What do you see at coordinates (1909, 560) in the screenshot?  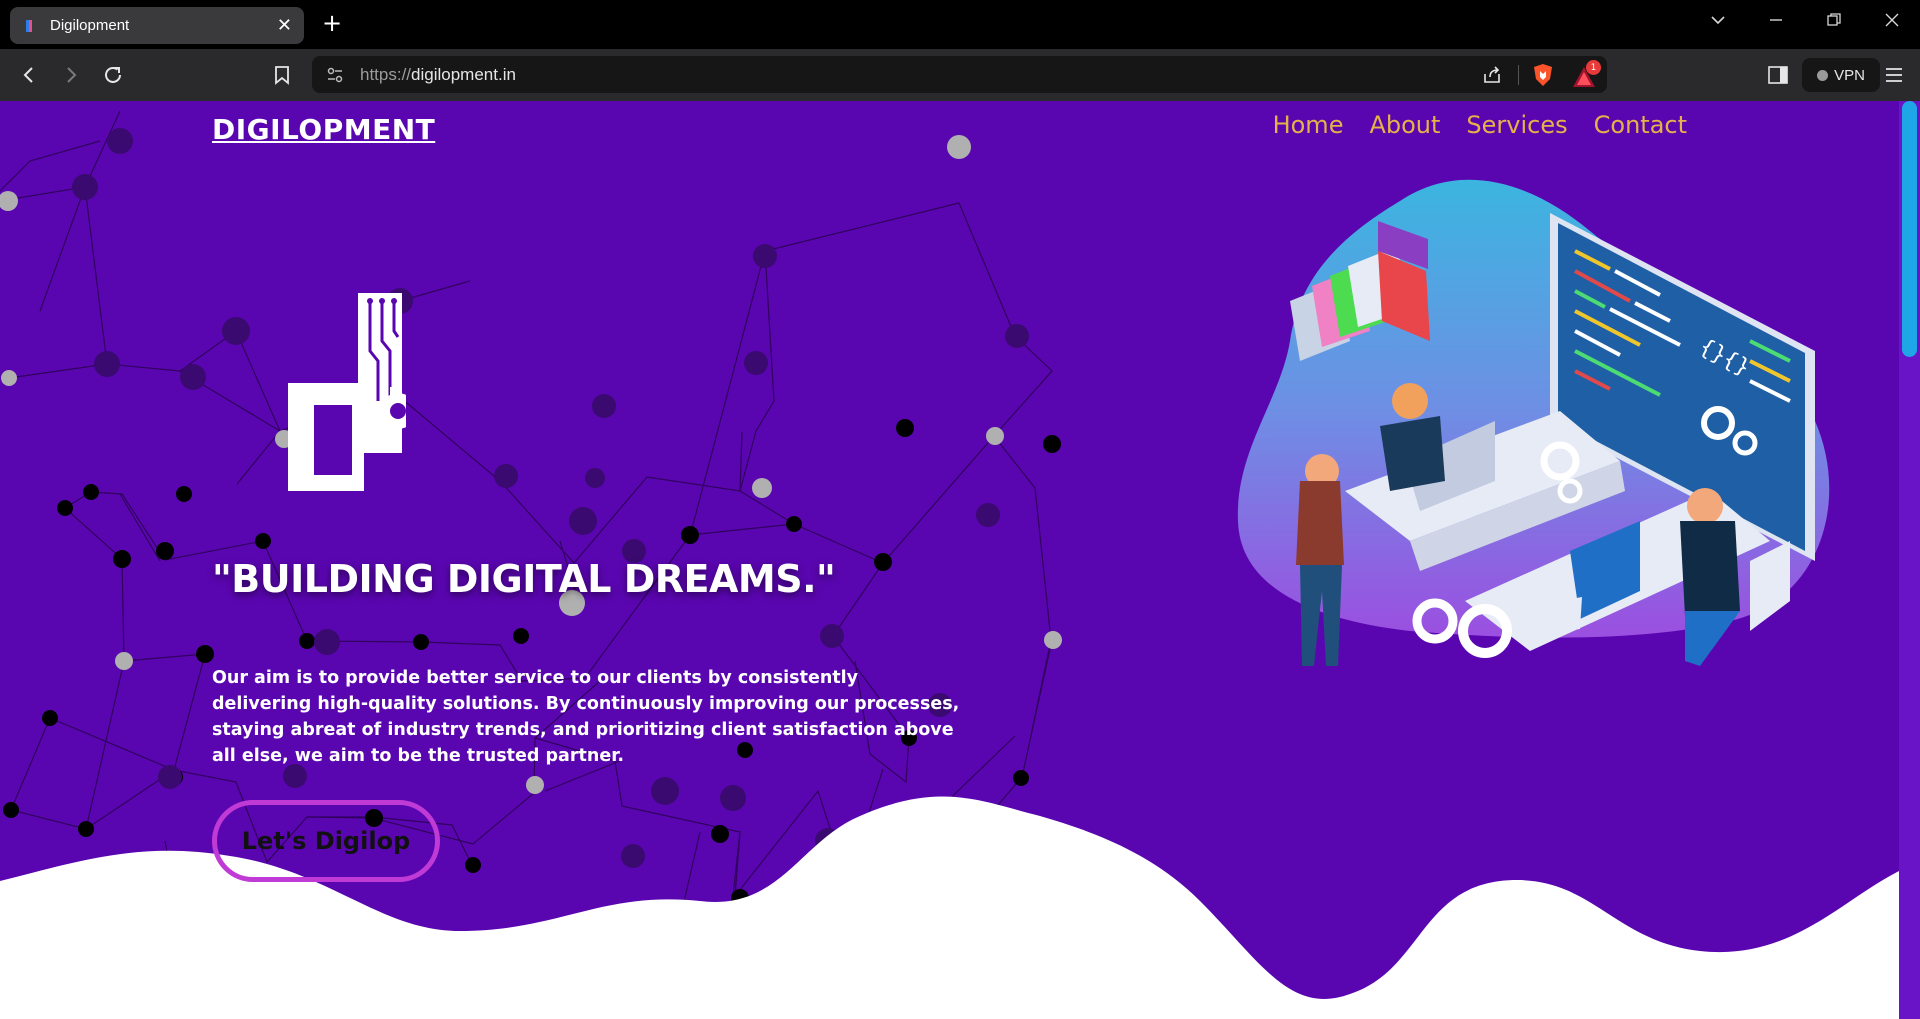 I see `page-scrollbar` at bounding box center [1909, 560].